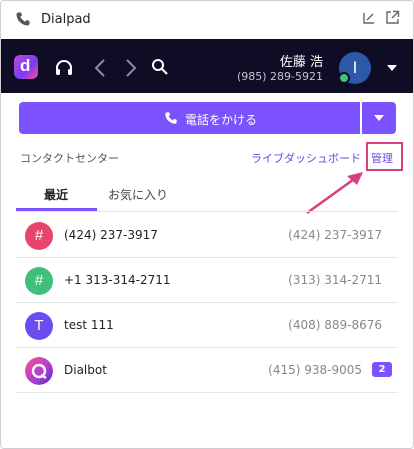 This screenshot has height=449, width=414. Describe the element at coordinates (89, 325) in the screenshot. I see `contact-name: test 111` at that location.